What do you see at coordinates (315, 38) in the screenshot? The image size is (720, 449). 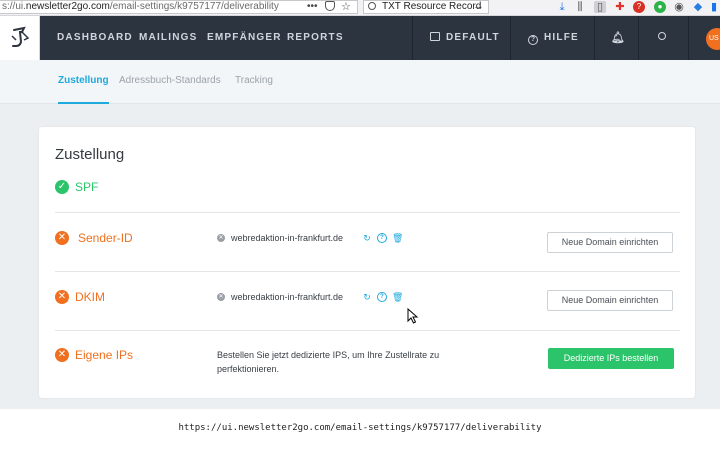 I see `nav-reports: REPORTS` at bounding box center [315, 38].